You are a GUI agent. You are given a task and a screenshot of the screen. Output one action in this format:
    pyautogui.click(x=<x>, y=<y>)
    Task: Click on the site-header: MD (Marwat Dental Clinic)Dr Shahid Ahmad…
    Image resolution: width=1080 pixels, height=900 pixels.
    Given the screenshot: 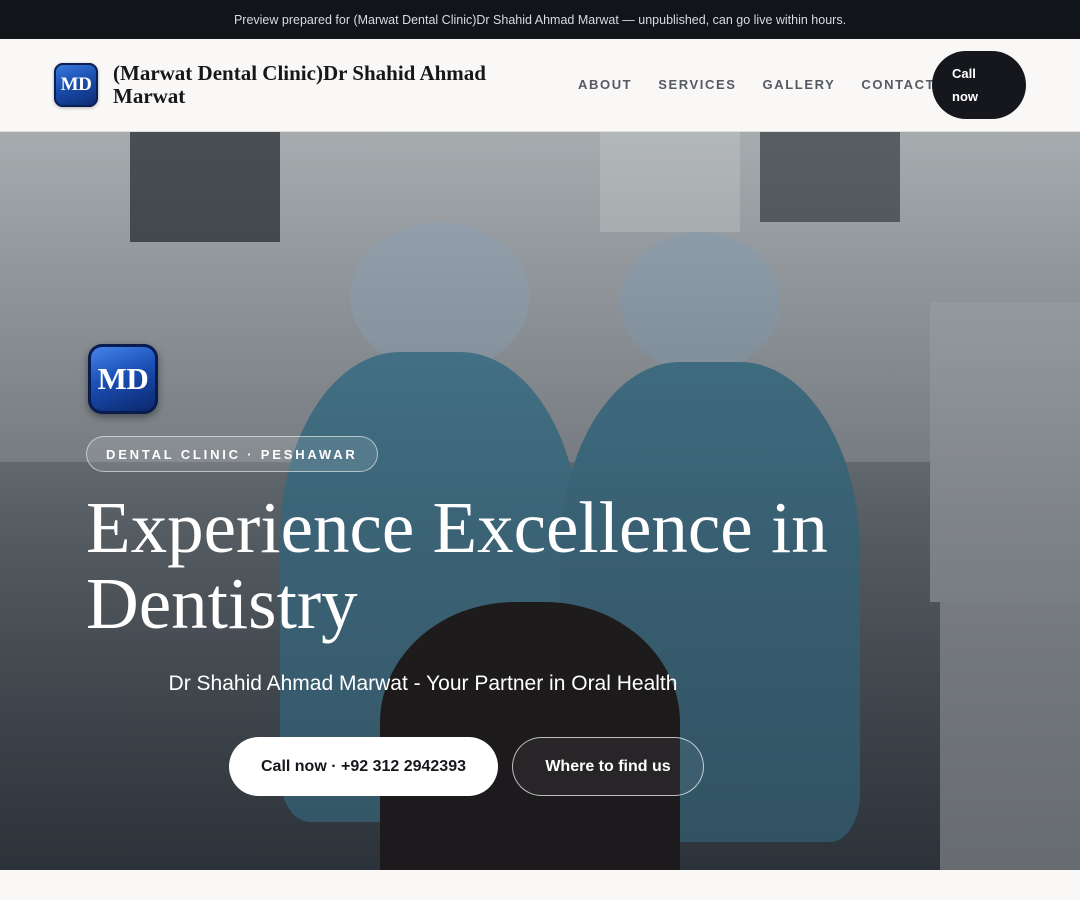 What is the action you would take?
    pyautogui.click(x=540, y=85)
    